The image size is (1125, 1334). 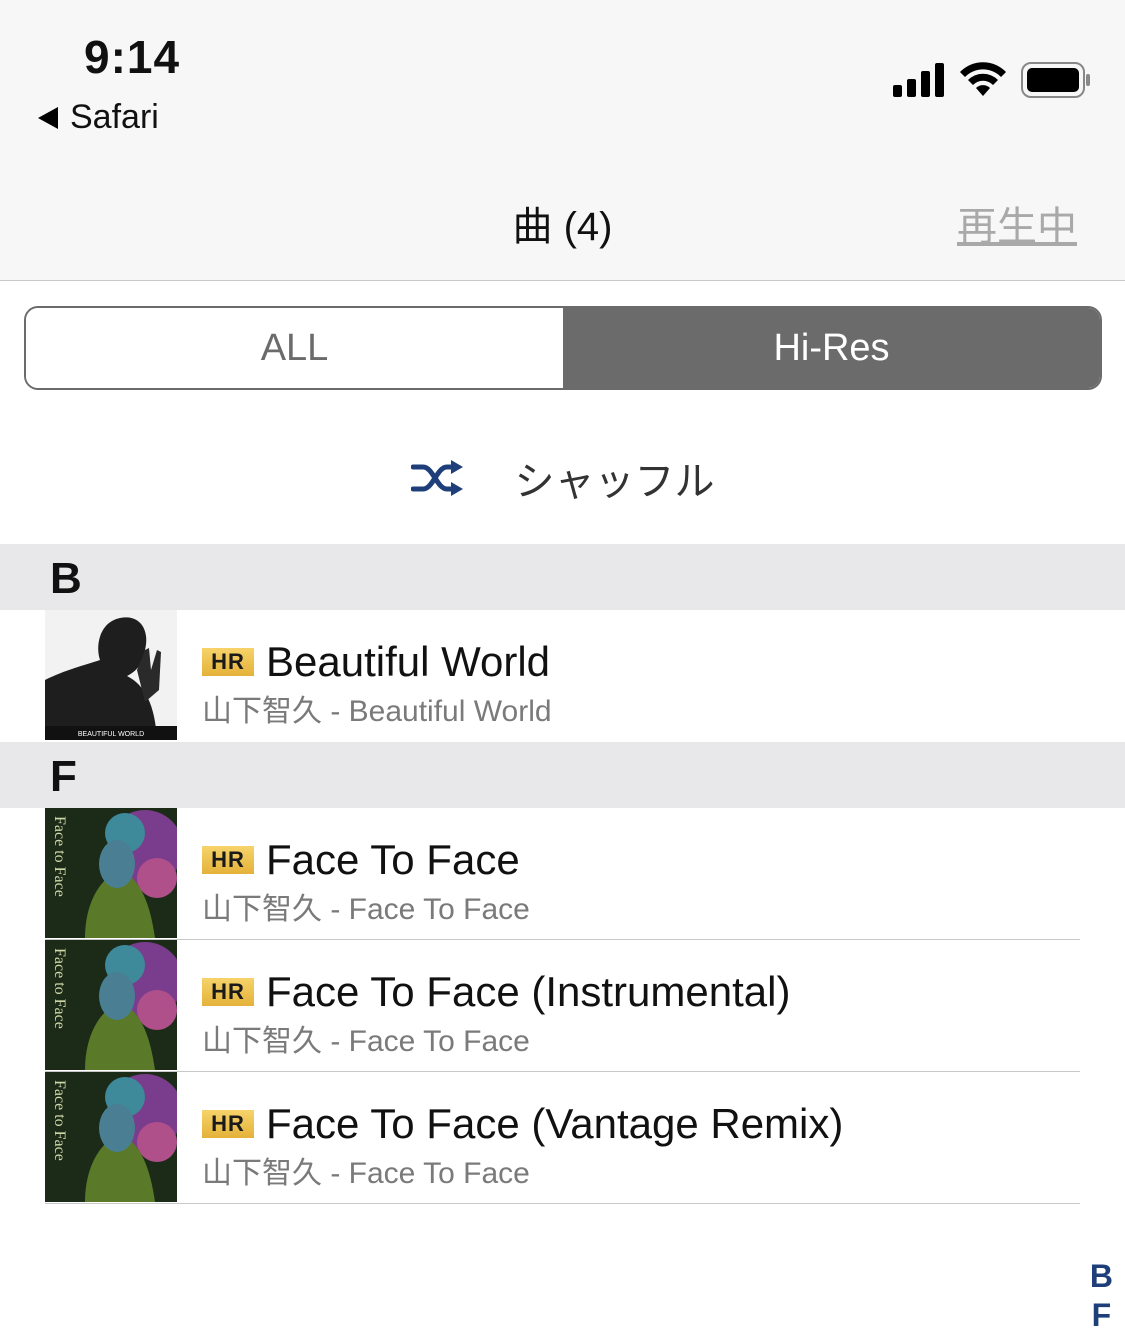 I want to click on navigation-bar: 曲 (4) 再生中, so click(x=562, y=220).